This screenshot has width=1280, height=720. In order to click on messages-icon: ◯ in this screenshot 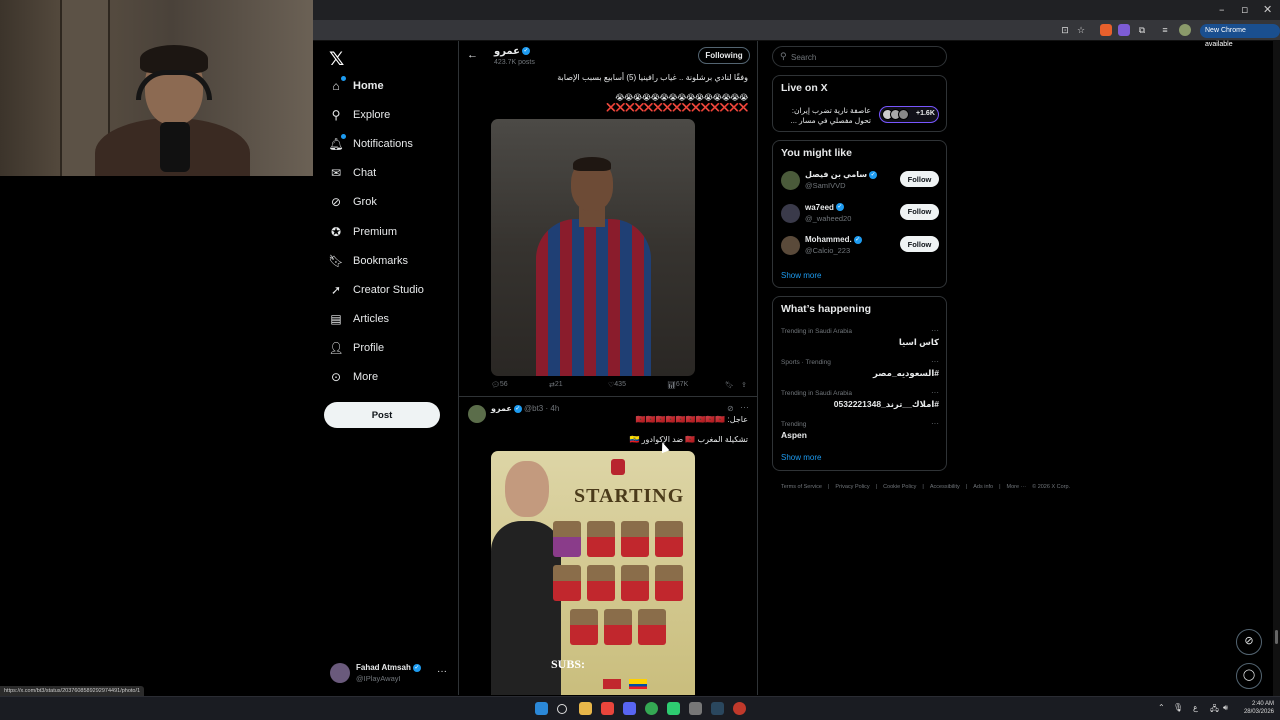, I will do `click(1249, 676)`.